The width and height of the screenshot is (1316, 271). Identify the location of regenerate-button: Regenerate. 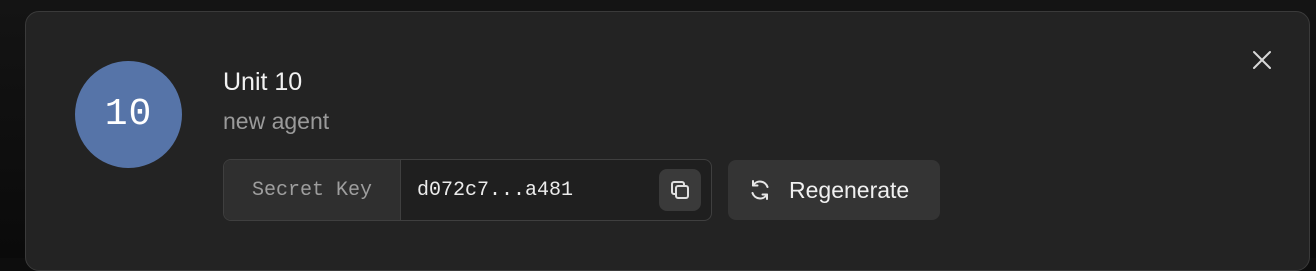
(834, 190).